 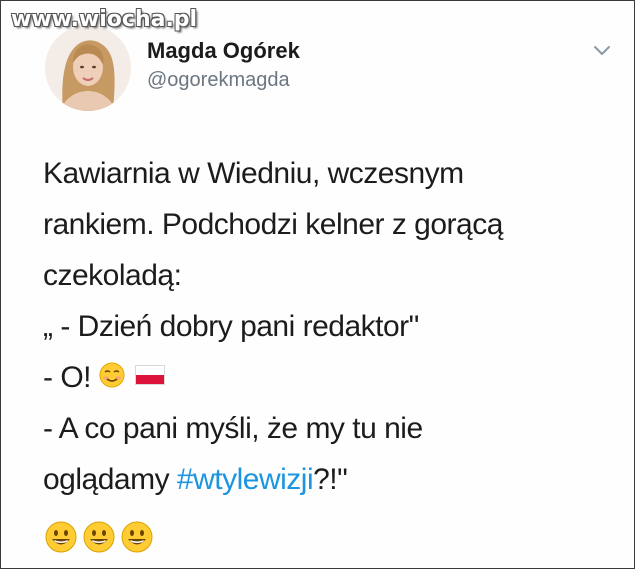 I want to click on tweet-line-with-hashtag: oglądamy #wtylewizji?!", so click(x=323, y=479).